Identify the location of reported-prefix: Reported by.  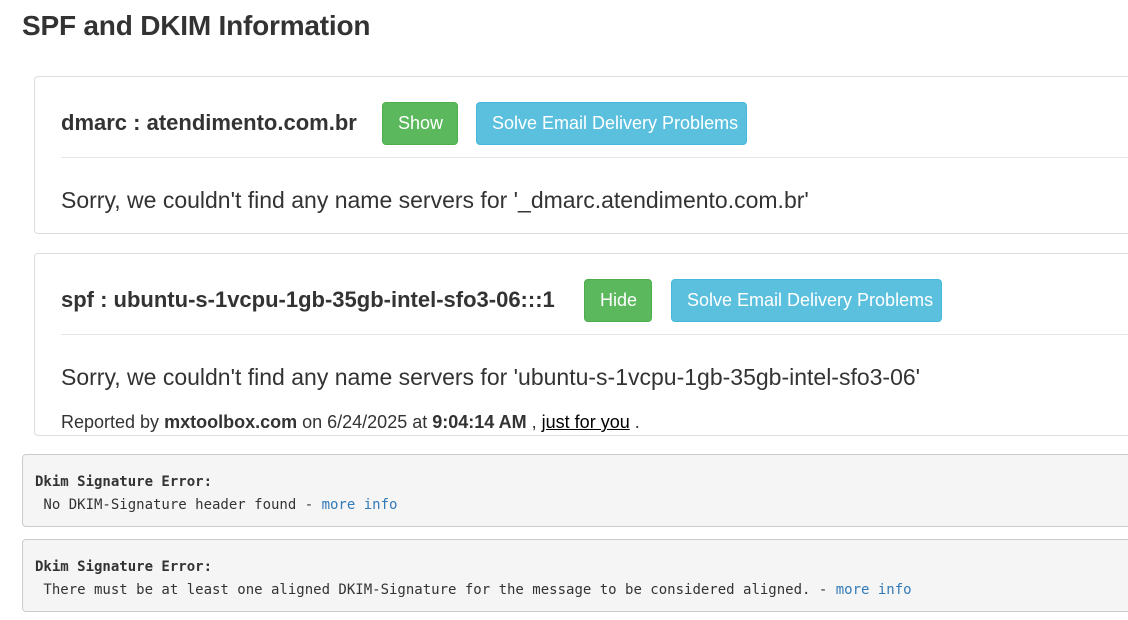
(110, 422).